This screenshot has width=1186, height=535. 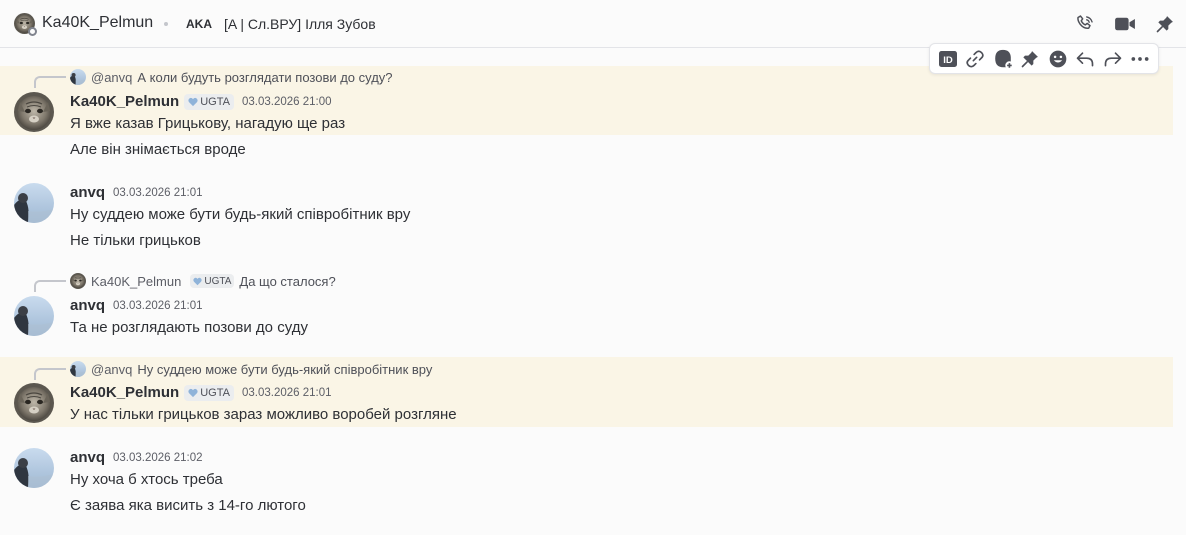 I want to click on channel-header: Ka40K_Pelmun AKA [A | Сл.ВРУ] Ілля Зубов, so click(x=593, y=24).